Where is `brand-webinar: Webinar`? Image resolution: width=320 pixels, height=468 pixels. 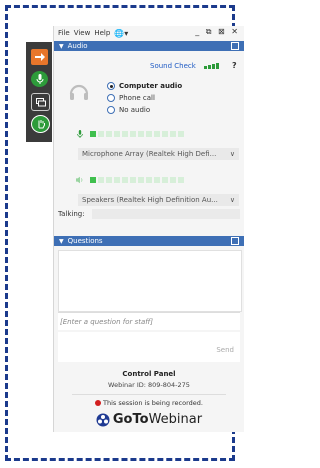 brand-webinar: Webinar is located at coordinates (175, 419).